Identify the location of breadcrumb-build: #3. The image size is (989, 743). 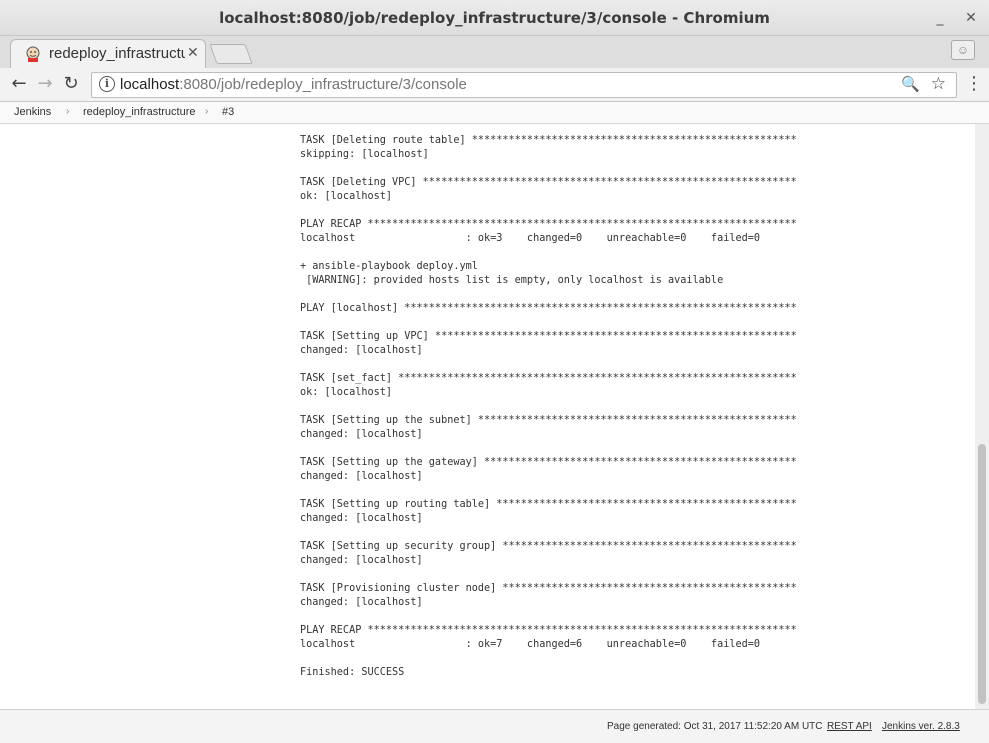
(228, 112).